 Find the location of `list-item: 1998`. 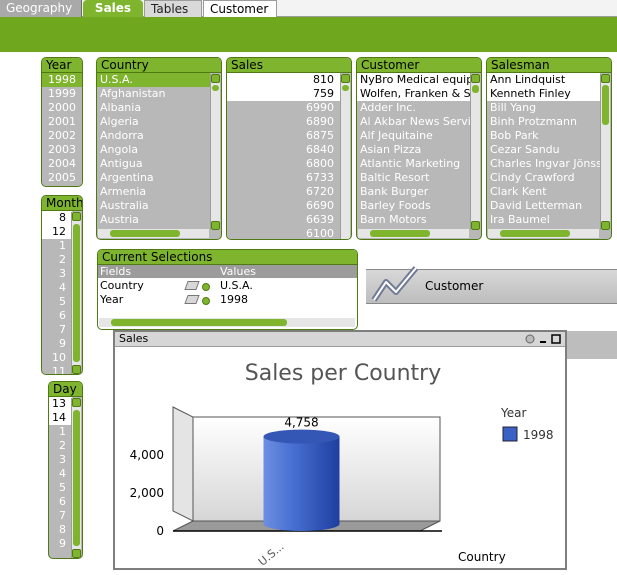

list-item: 1998 is located at coordinates (62, 80).